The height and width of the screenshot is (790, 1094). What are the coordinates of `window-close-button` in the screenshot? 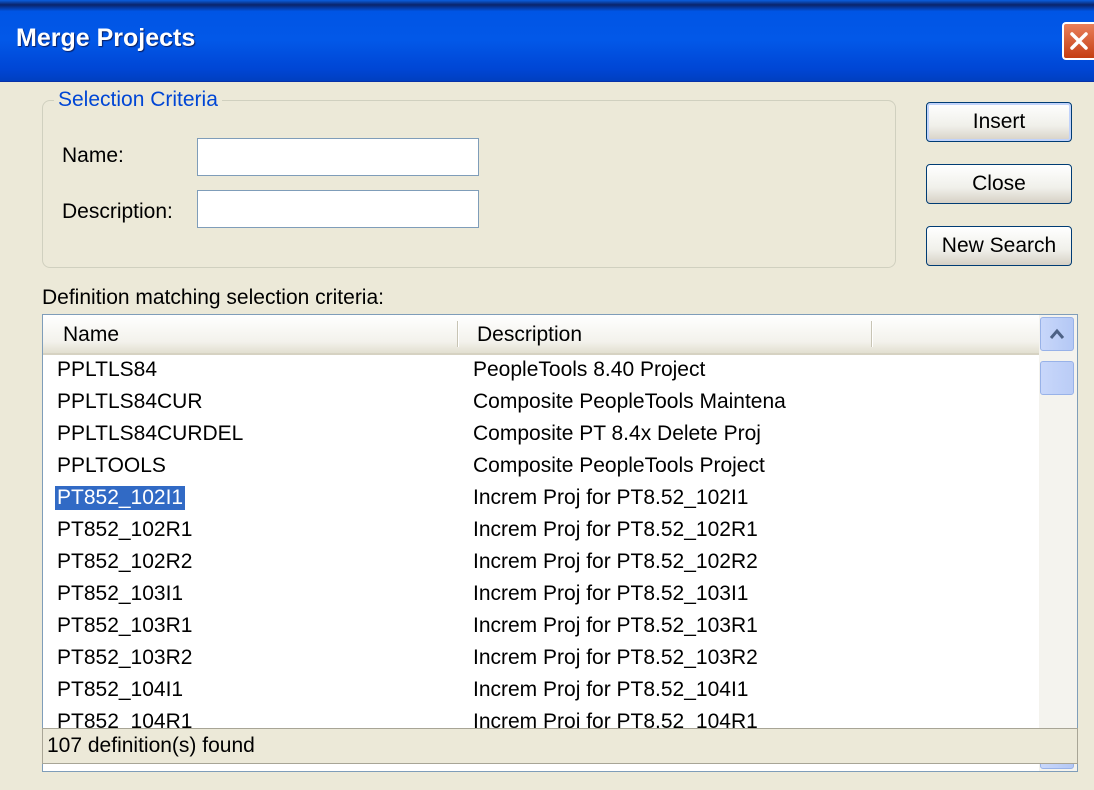 It's located at (1078, 41).